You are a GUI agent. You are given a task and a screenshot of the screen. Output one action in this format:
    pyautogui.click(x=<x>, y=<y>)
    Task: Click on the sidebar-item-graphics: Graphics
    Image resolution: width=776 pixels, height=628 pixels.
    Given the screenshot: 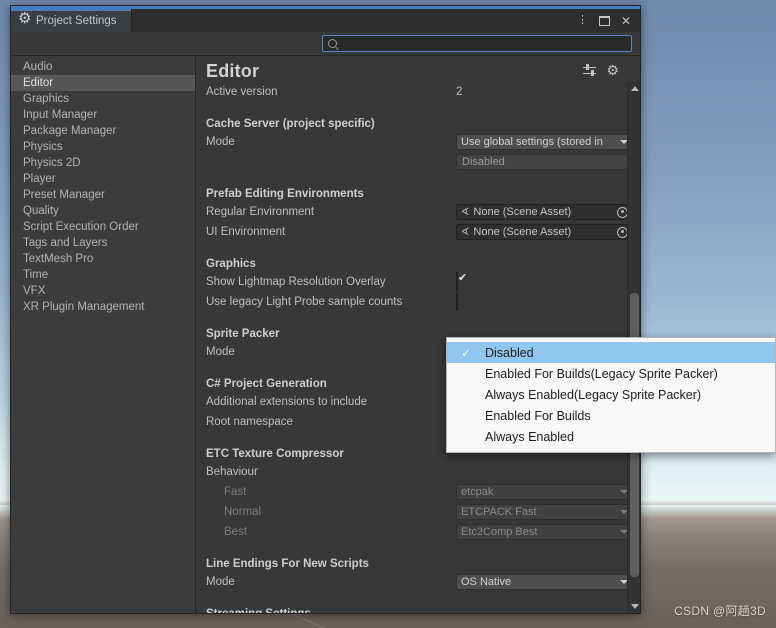 What is the action you would take?
    pyautogui.click(x=103, y=99)
    